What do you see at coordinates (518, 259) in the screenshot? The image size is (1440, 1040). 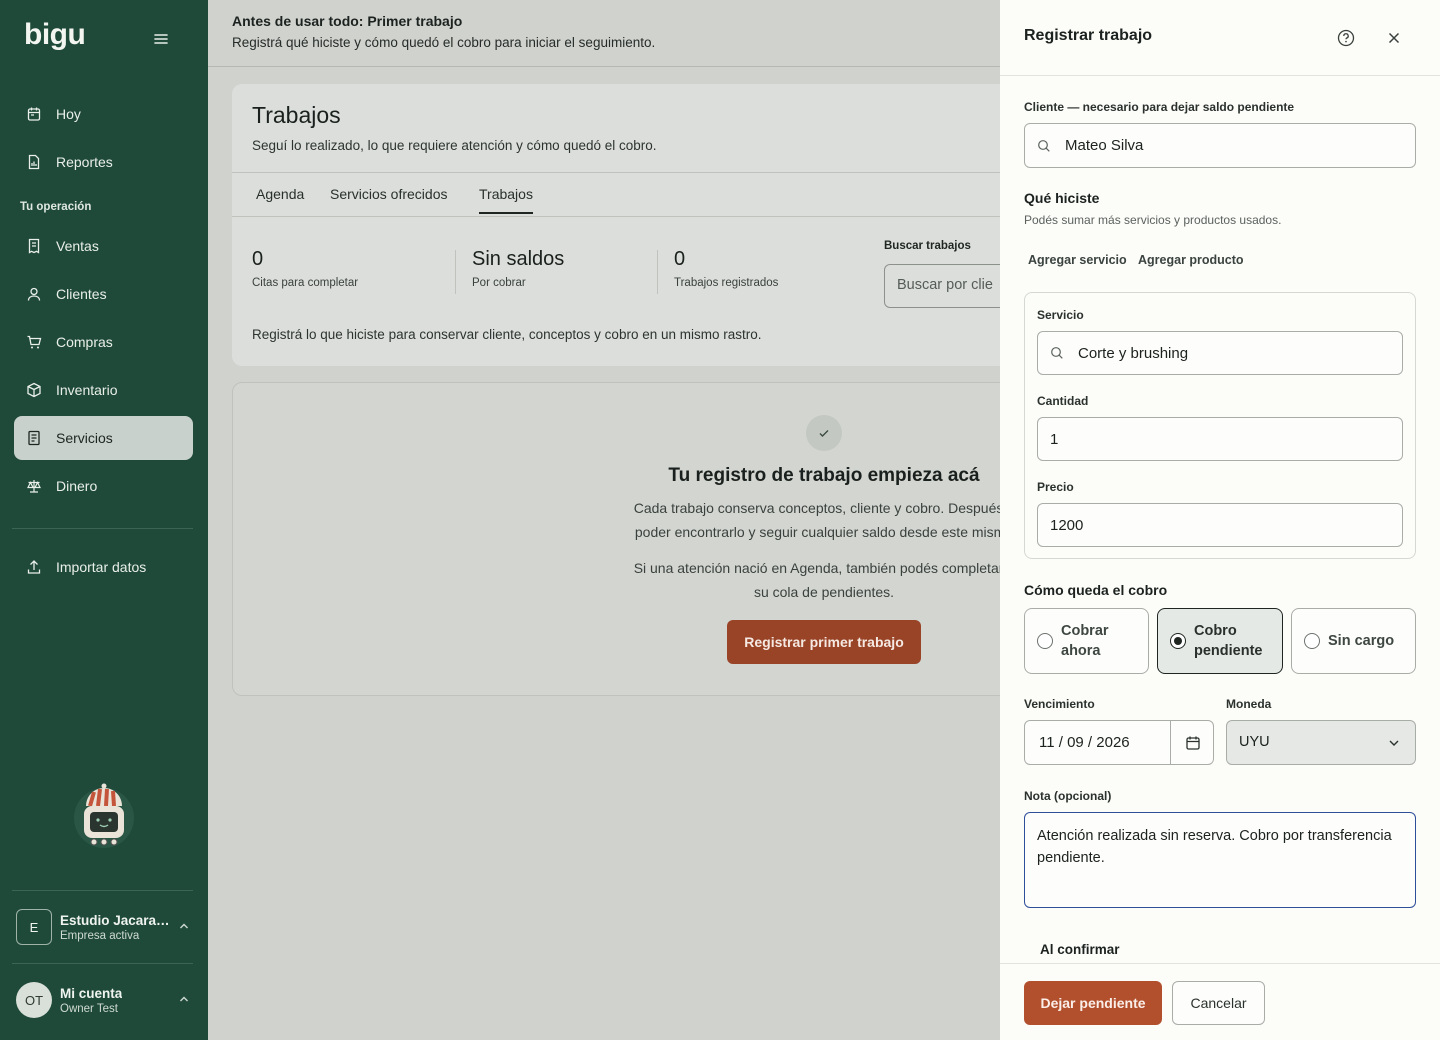 I see `stat-value: Sin saldos` at bounding box center [518, 259].